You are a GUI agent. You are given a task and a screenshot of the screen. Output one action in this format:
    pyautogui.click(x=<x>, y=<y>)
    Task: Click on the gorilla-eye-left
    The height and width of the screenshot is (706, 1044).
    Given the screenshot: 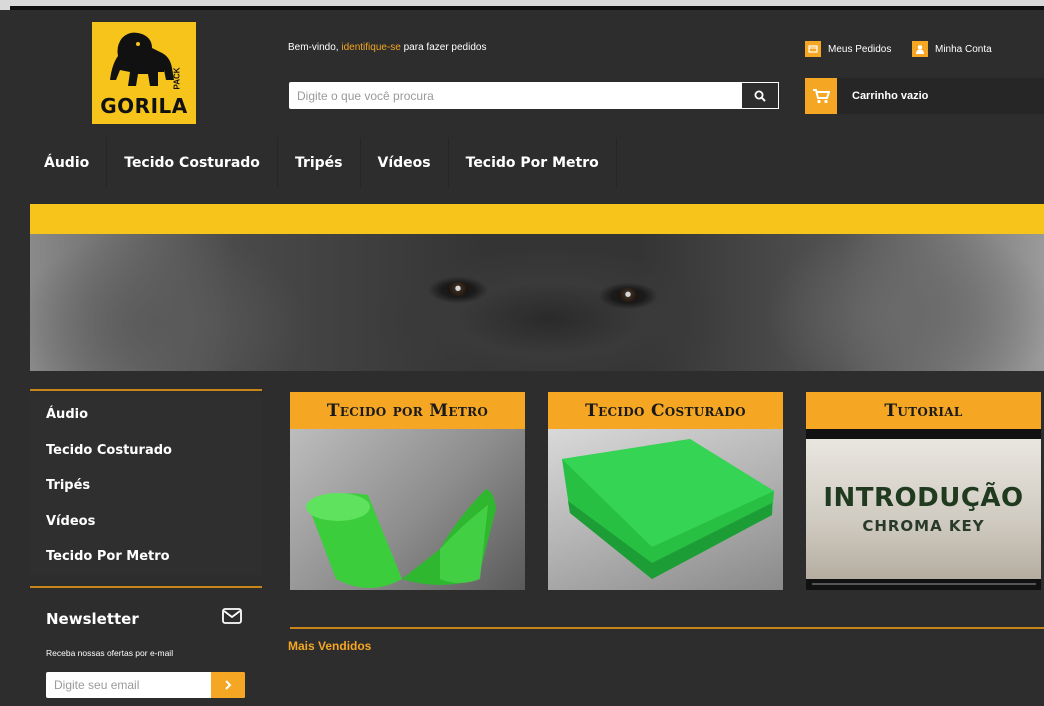 What is the action you would take?
    pyautogui.click(x=458, y=289)
    